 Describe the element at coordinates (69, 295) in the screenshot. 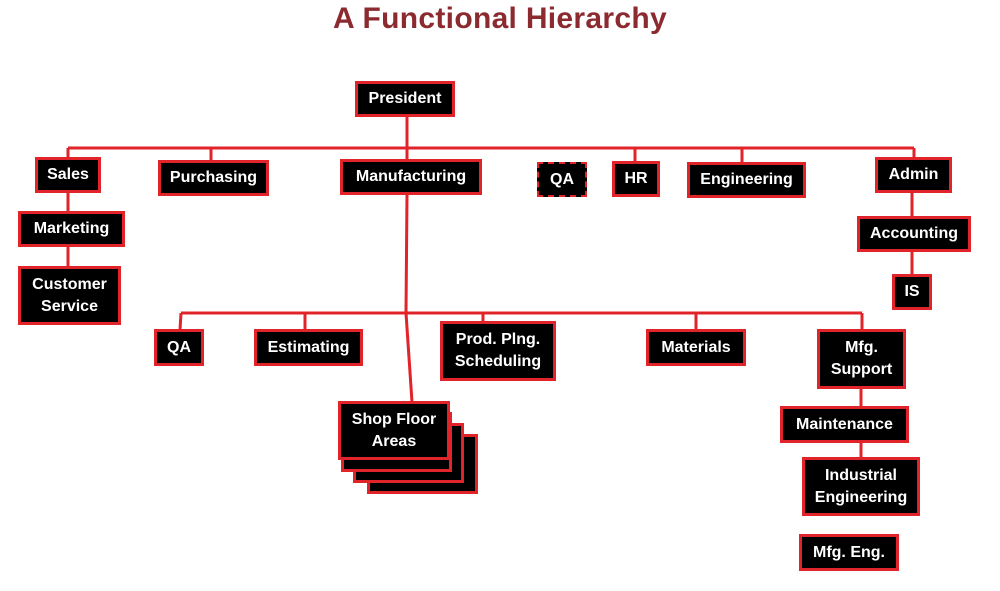

I see `node-customer-service: Customer Service` at that location.